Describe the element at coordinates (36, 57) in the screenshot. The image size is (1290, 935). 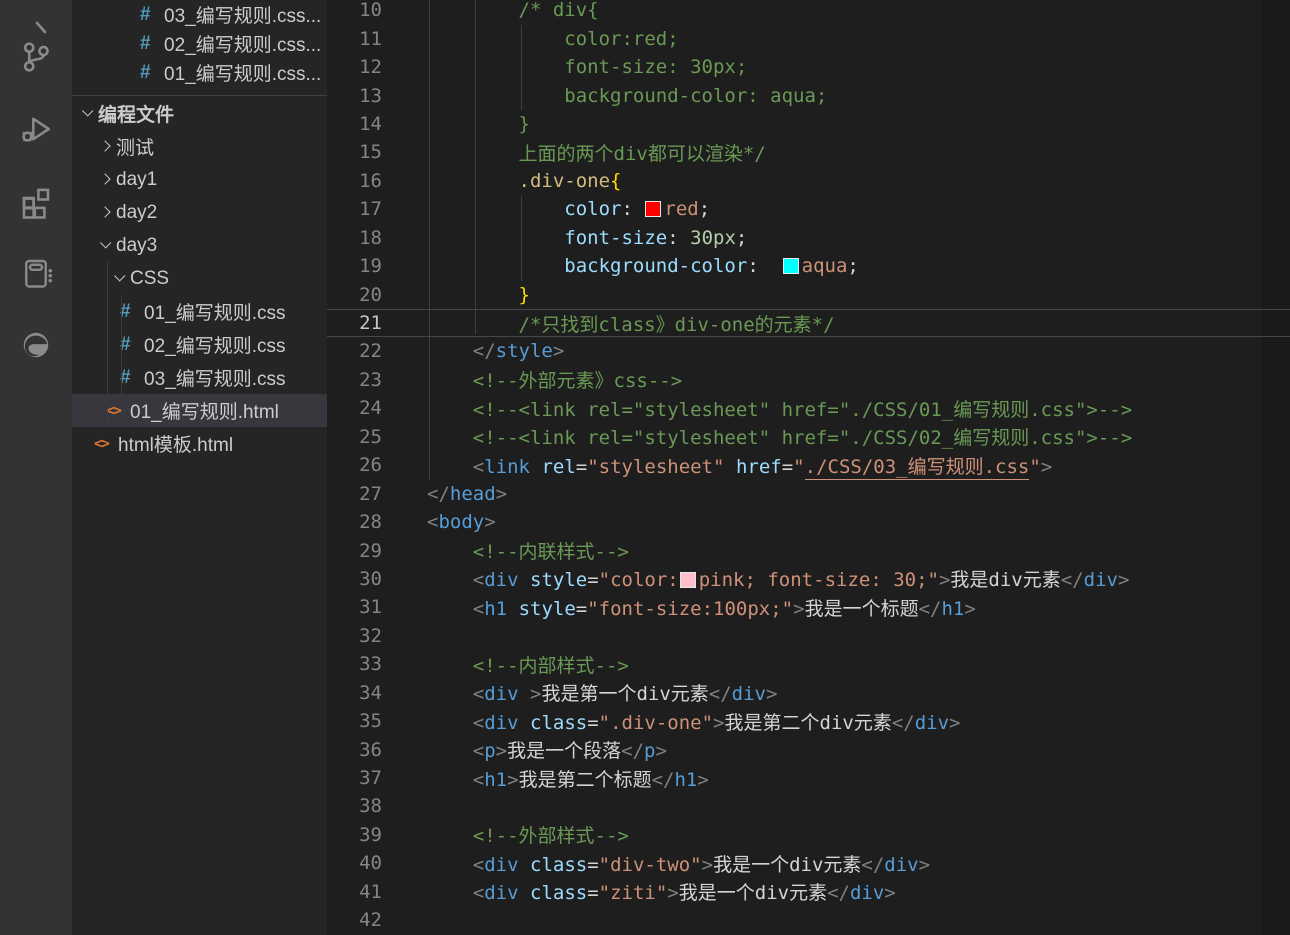
I see `source-control-icon` at that location.